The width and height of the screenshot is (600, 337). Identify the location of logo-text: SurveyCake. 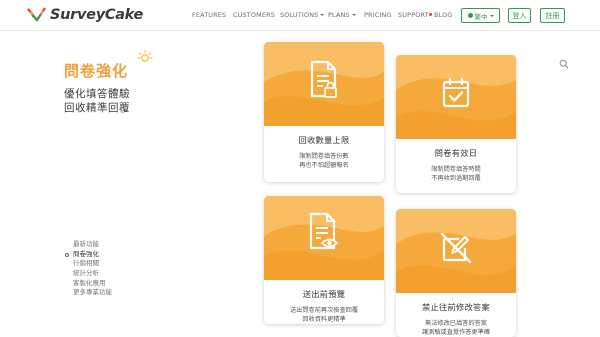
(97, 15).